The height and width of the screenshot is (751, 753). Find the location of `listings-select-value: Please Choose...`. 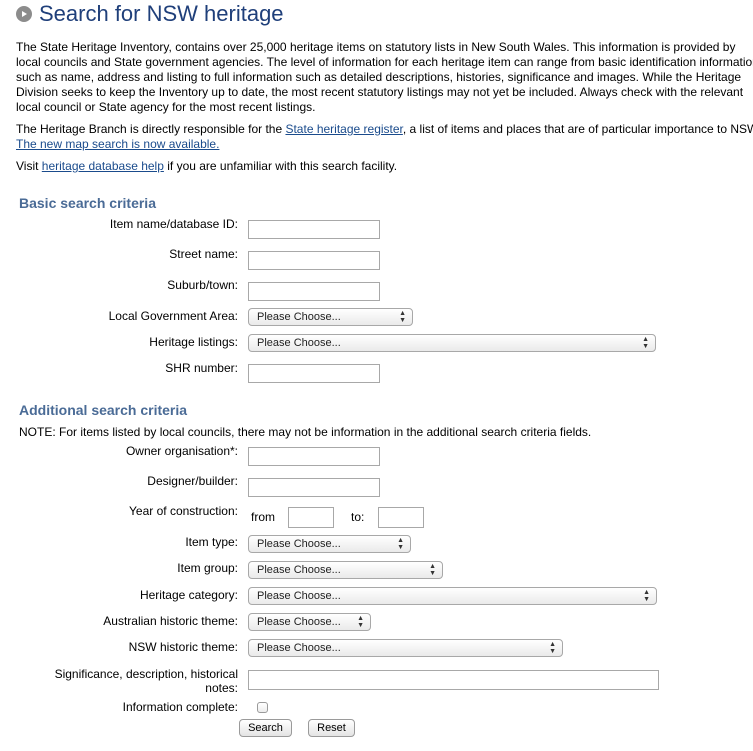

listings-select-value: Please Choose... is located at coordinates (299, 343).